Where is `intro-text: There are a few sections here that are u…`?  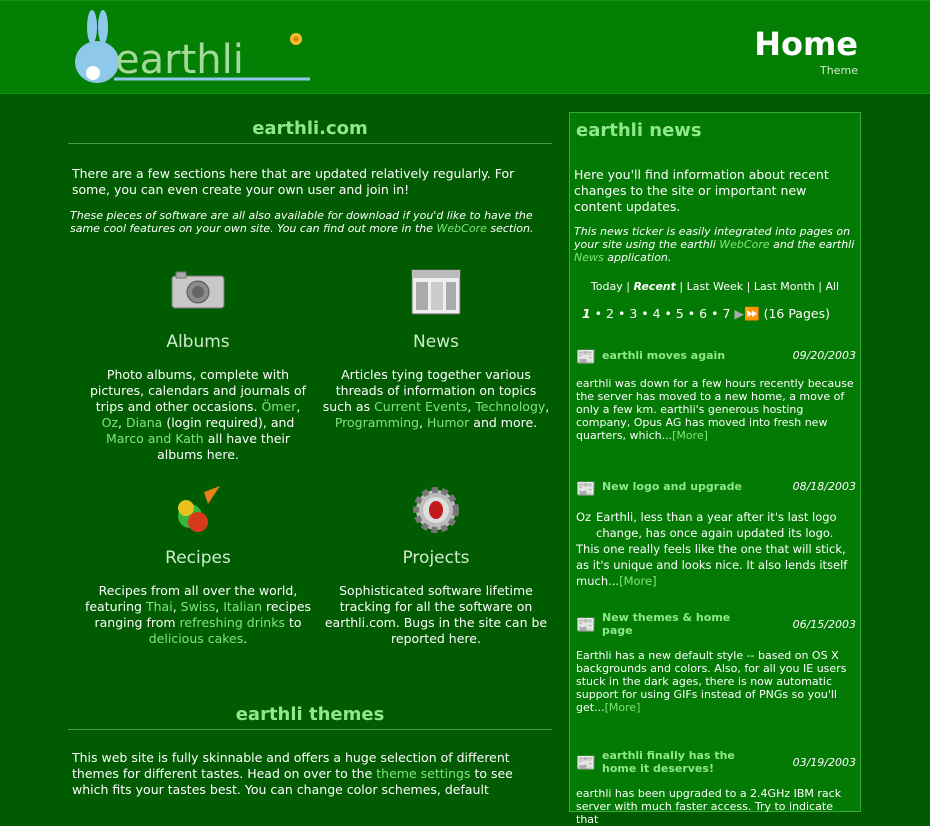
intro-text: There are a few sections here that are u… is located at coordinates (293, 181).